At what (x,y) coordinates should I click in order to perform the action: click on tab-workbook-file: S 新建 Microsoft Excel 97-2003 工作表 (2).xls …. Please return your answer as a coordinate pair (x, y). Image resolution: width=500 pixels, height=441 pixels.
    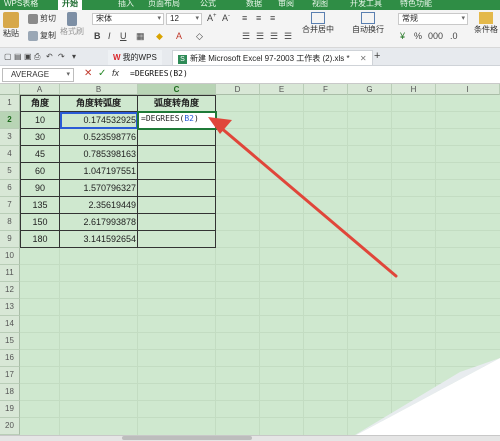
    Looking at the image, I should click on (272, 57).